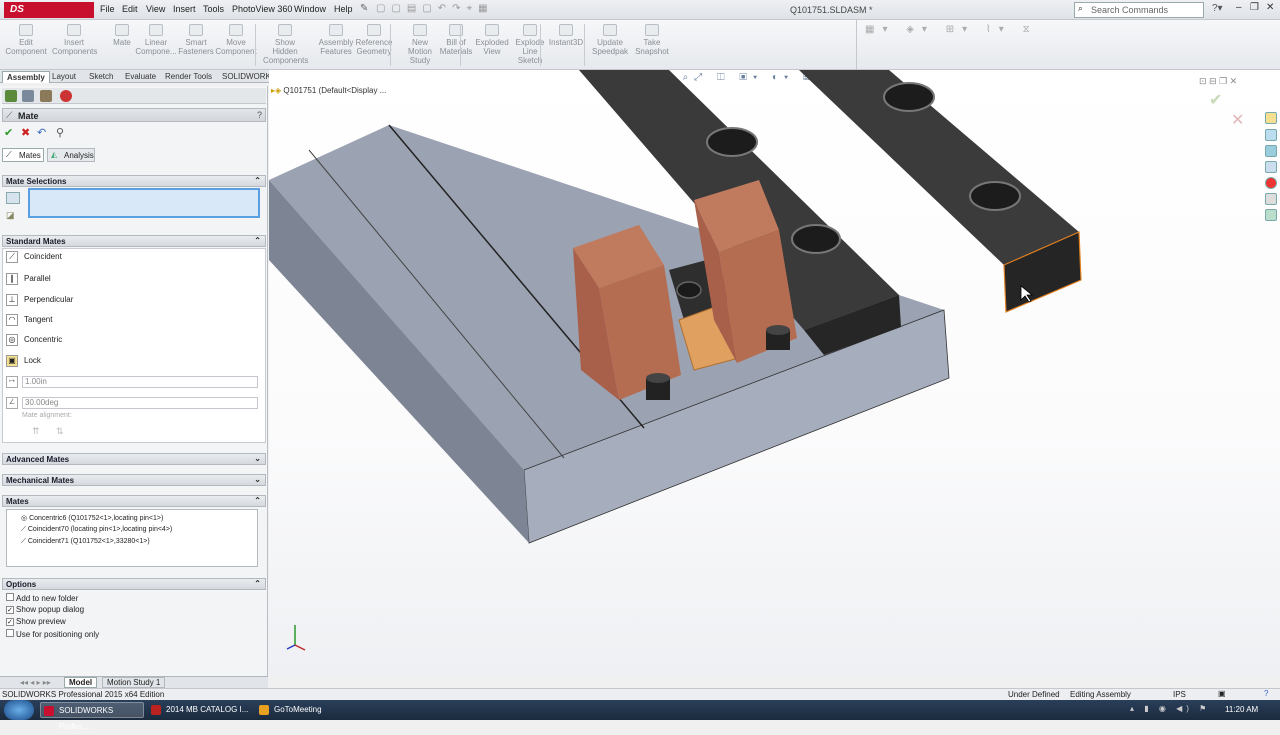  What do you see at coordinates (134, 459) in the screenshot?
I see `advanced-mates-header: Advanced Mates ⌄` at bounding box center [134, 459].